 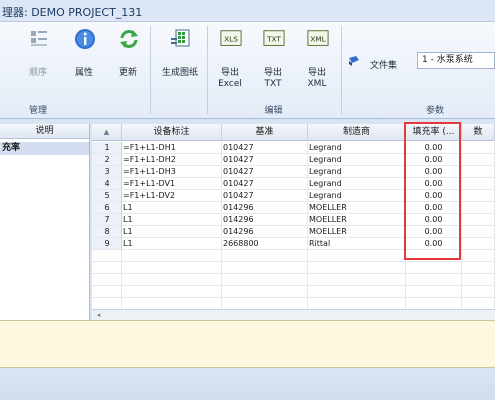 I want to click on cell-manufacturer: Rittal, so click(x=357, y=244).